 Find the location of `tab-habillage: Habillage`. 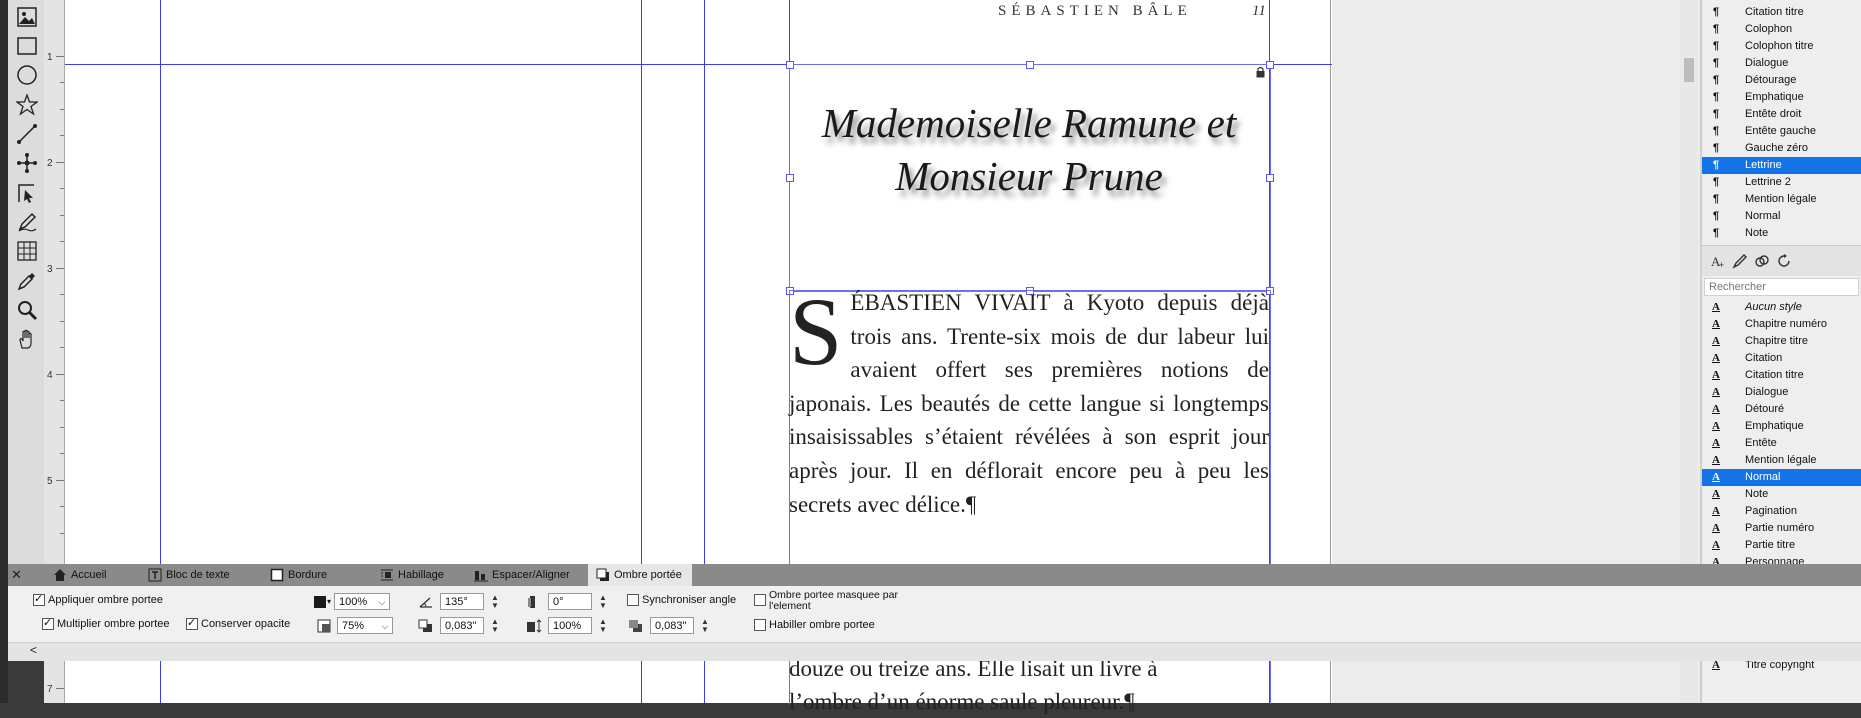

tab-habillage: Habillage is located at coordinates (412, 575).